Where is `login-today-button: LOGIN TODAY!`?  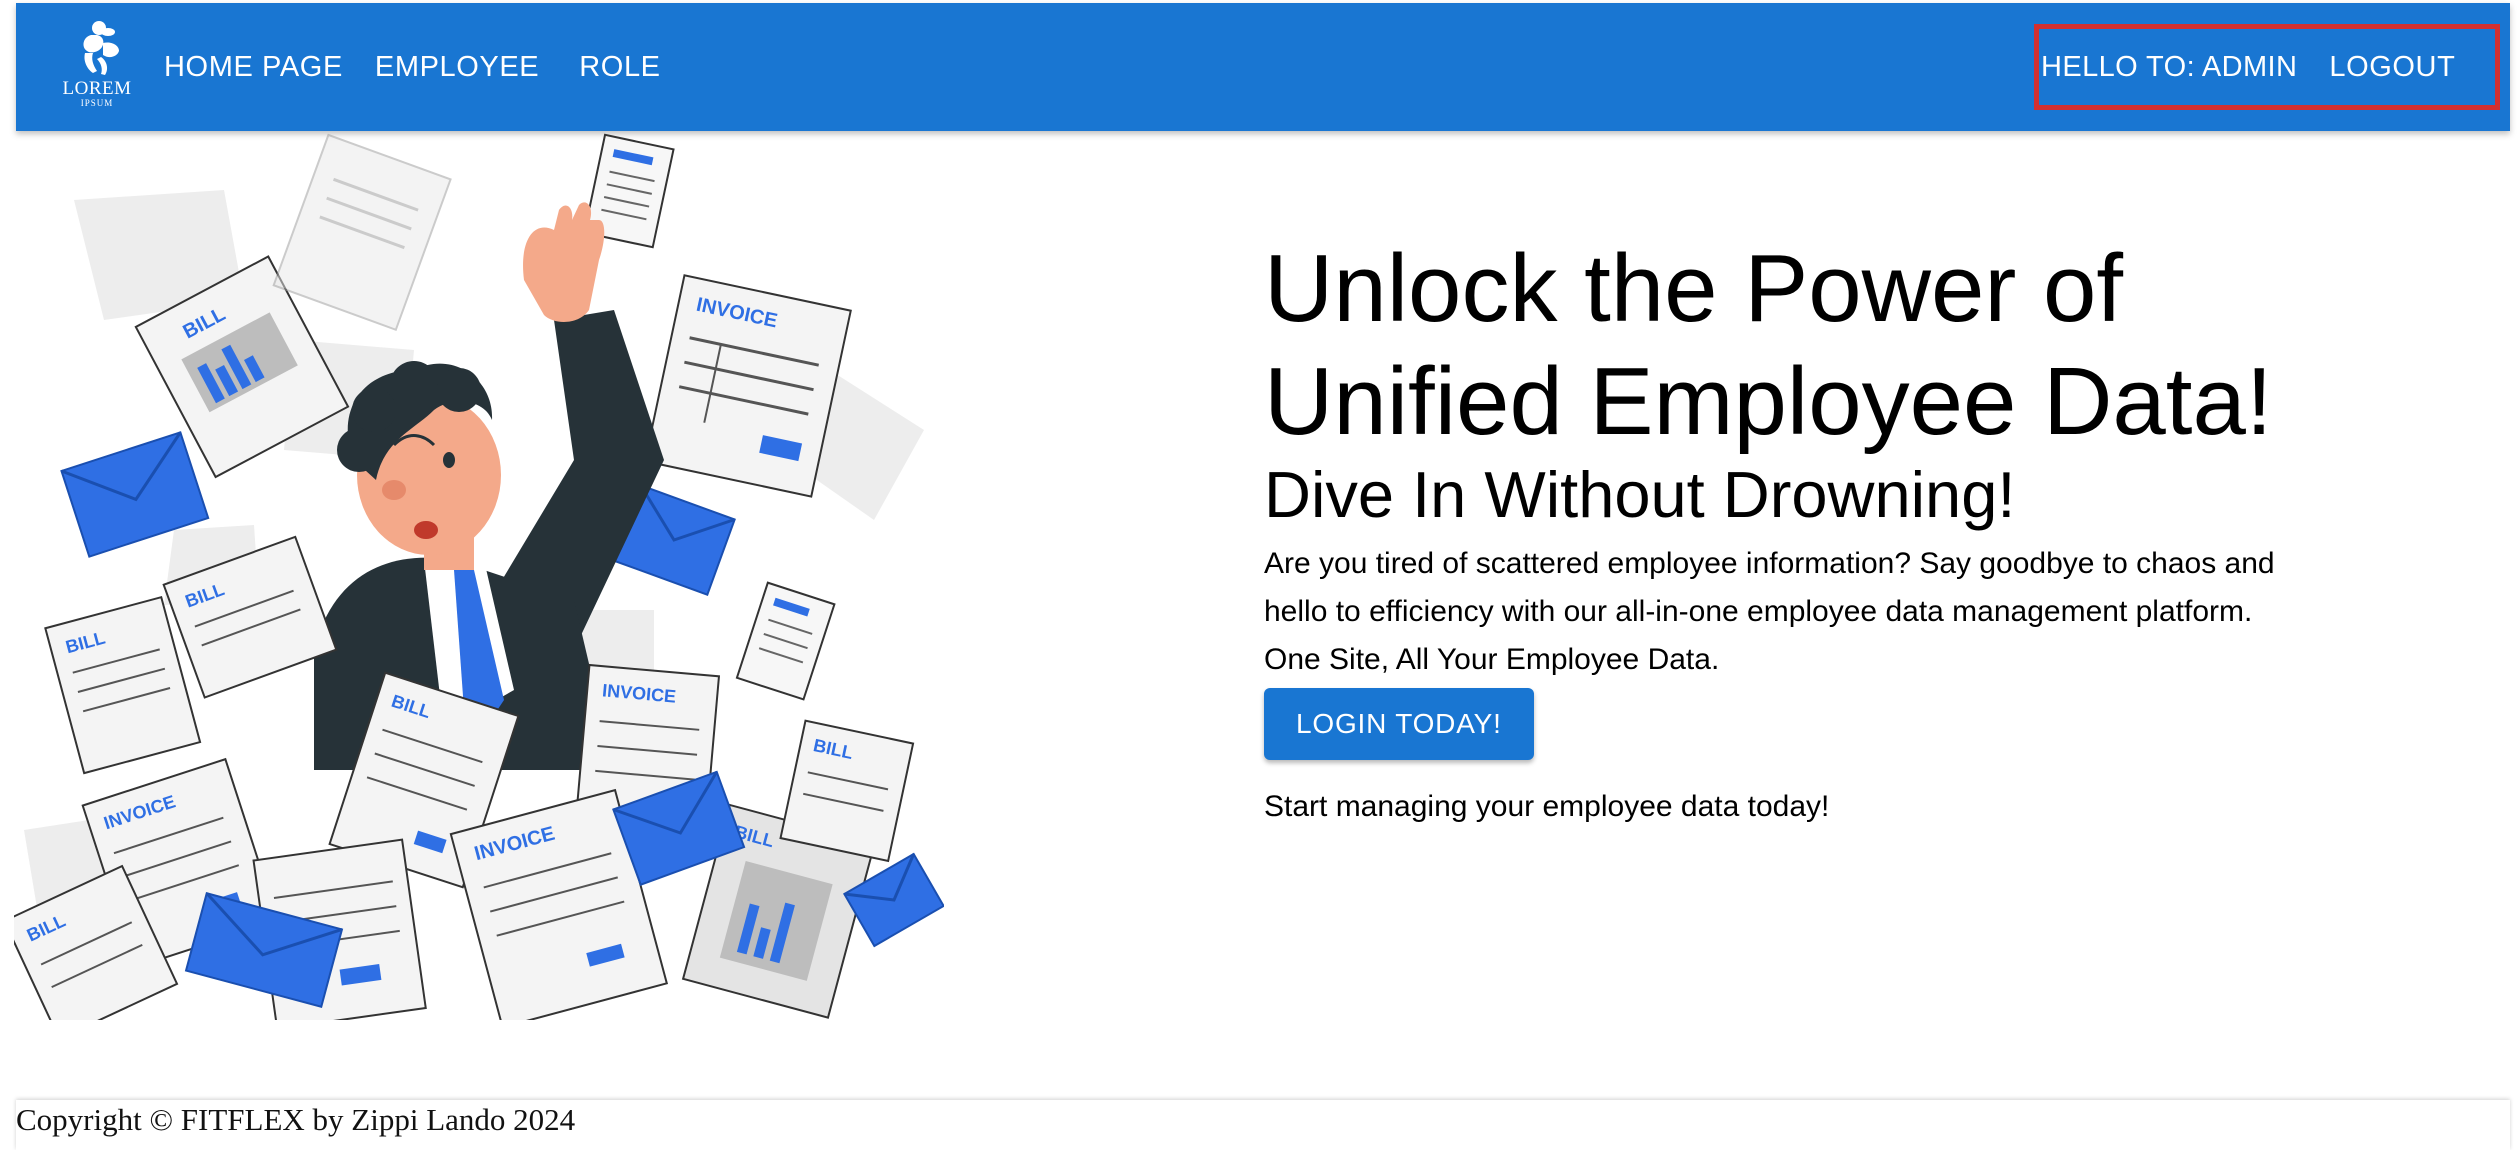 login-today-button: LOGIN TODAY! is located at coordinates (1399, 724).